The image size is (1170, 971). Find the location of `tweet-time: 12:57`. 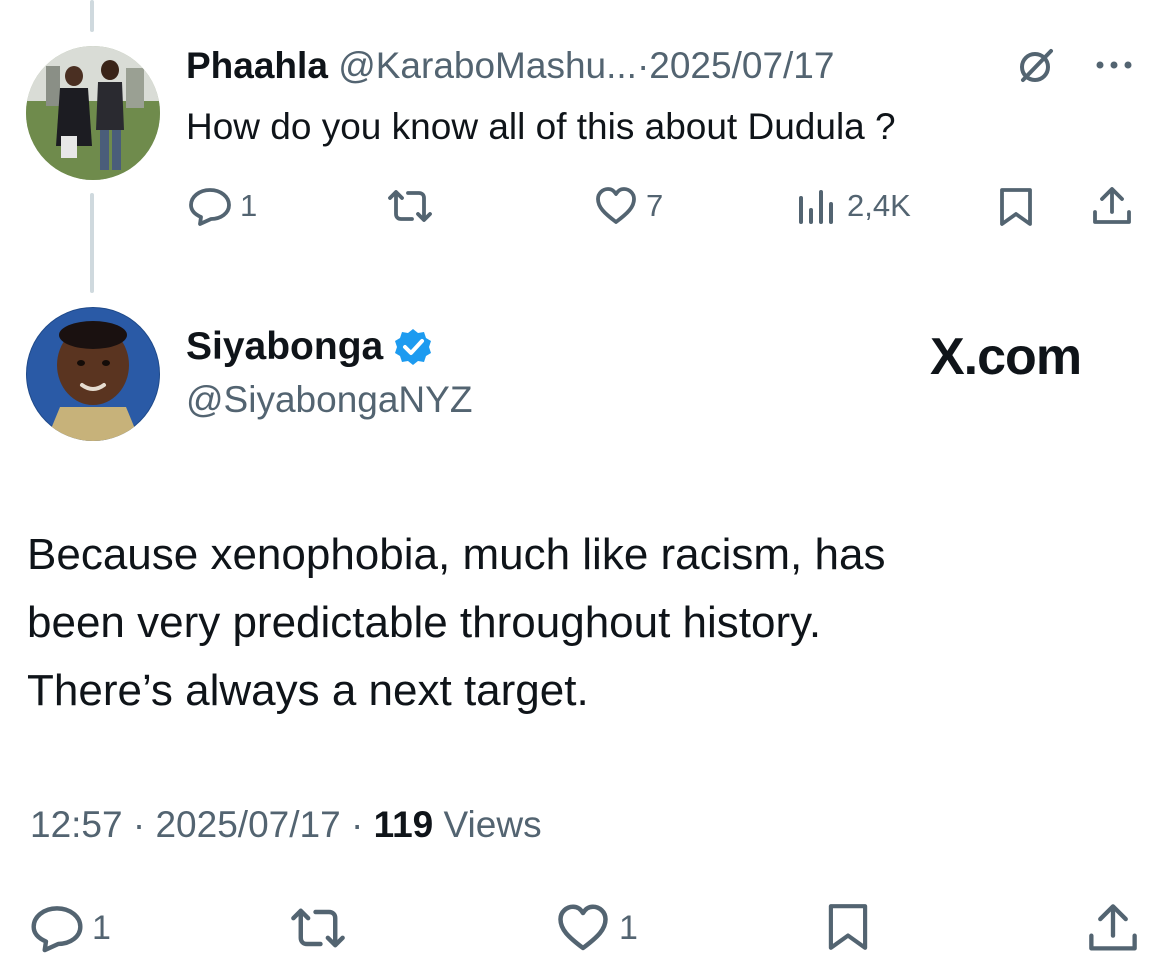

tweet-time: 12:57 is located at coordinates (76, 824).